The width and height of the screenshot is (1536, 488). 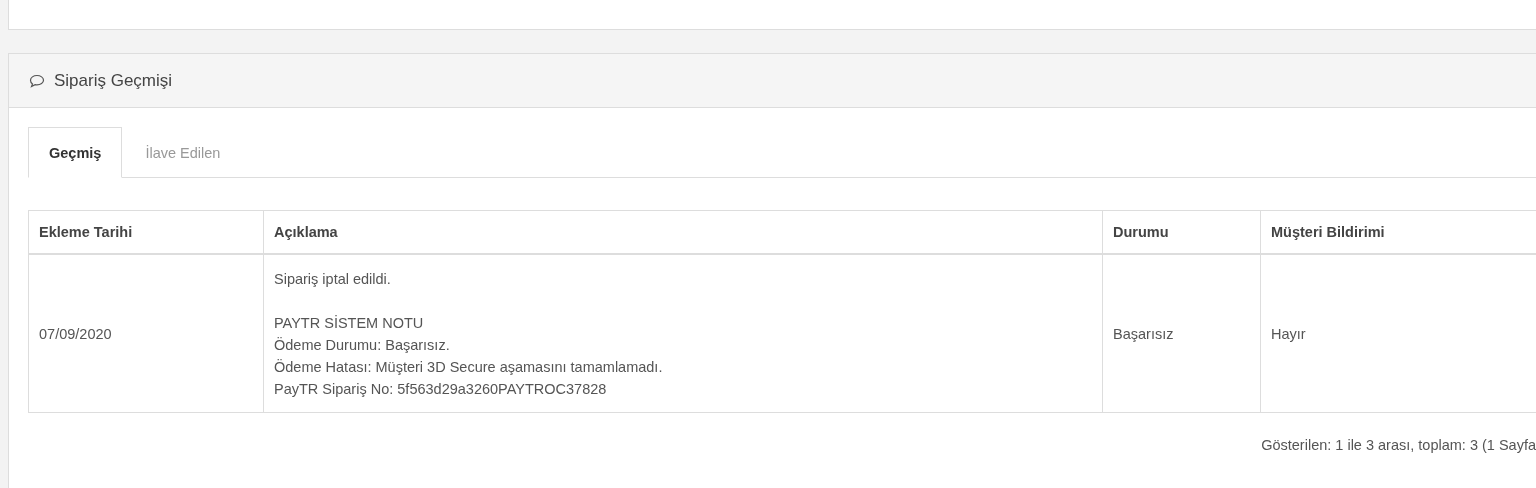 I want to click on column-header: Durumu, so click(x=1181, y=232).